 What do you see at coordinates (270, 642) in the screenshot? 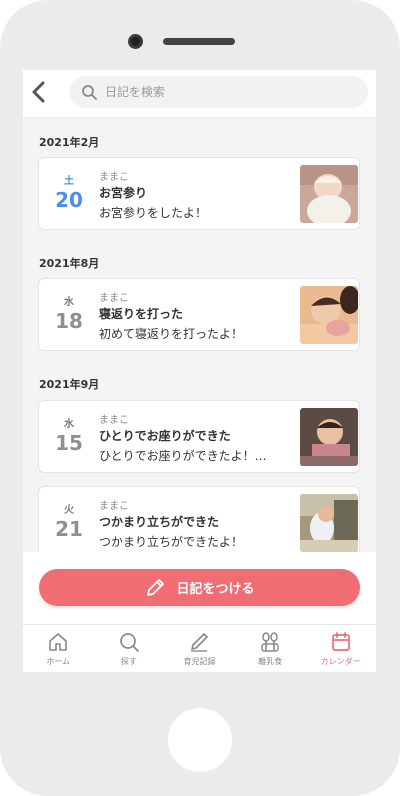
I see `utensils-icon` at bounding box center [270, 642].